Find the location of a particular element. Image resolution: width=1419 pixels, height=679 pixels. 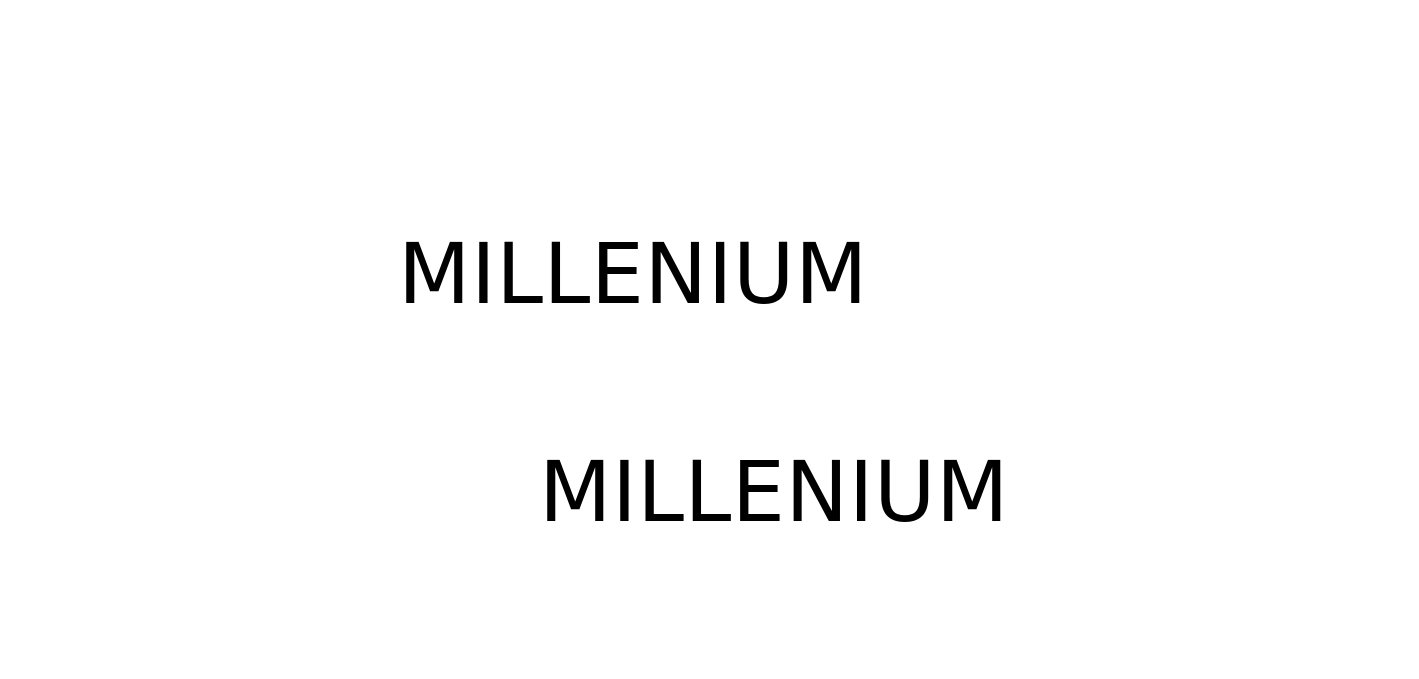

millenium-text-top: MILLENIUM is located at coordinates (633, 274).